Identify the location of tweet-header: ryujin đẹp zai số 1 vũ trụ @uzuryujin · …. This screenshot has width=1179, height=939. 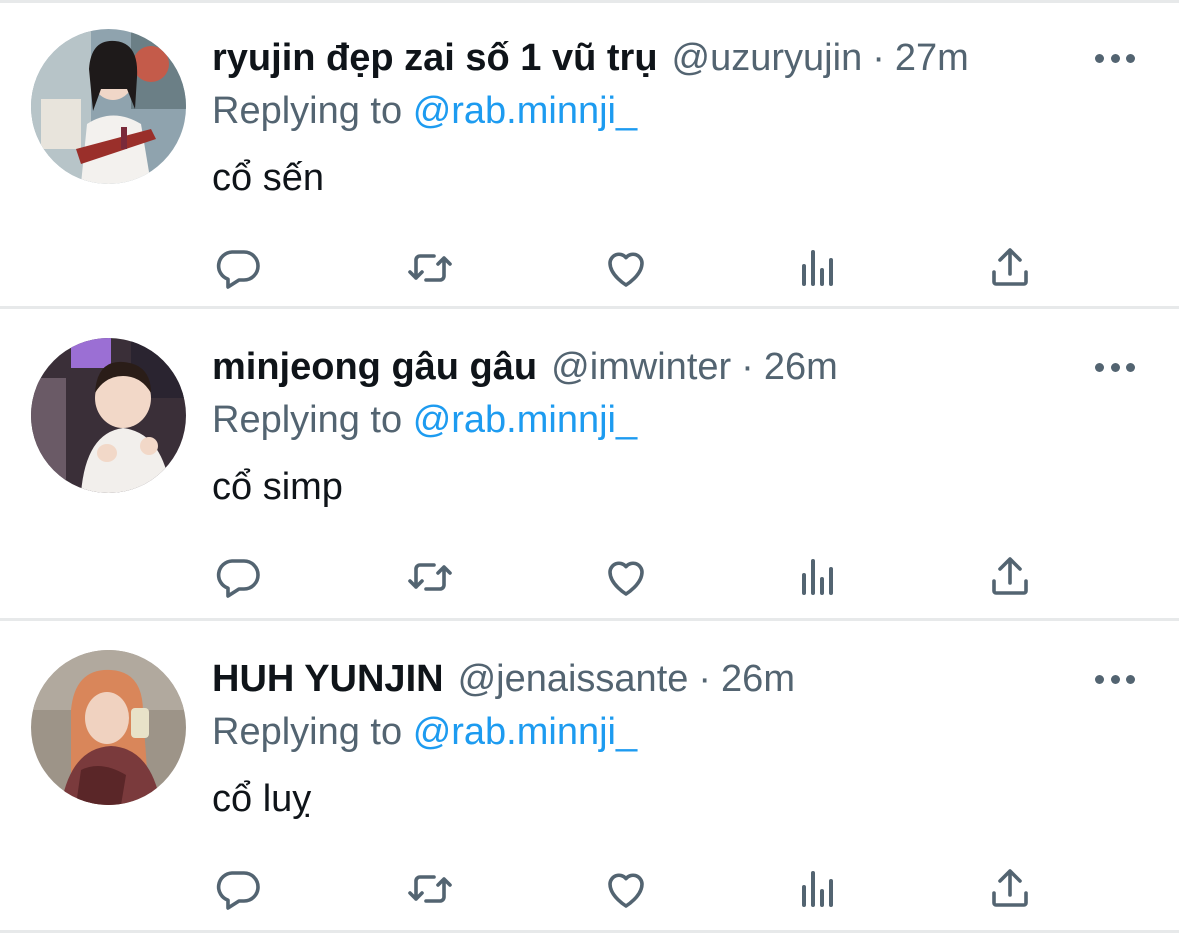
(590, 58).